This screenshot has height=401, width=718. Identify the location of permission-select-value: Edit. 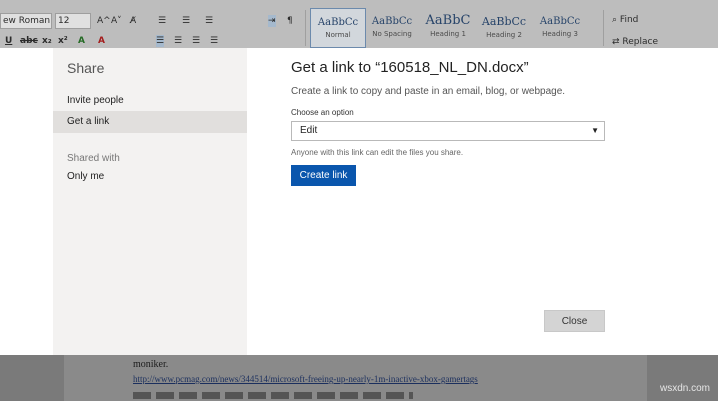
(309, 130).